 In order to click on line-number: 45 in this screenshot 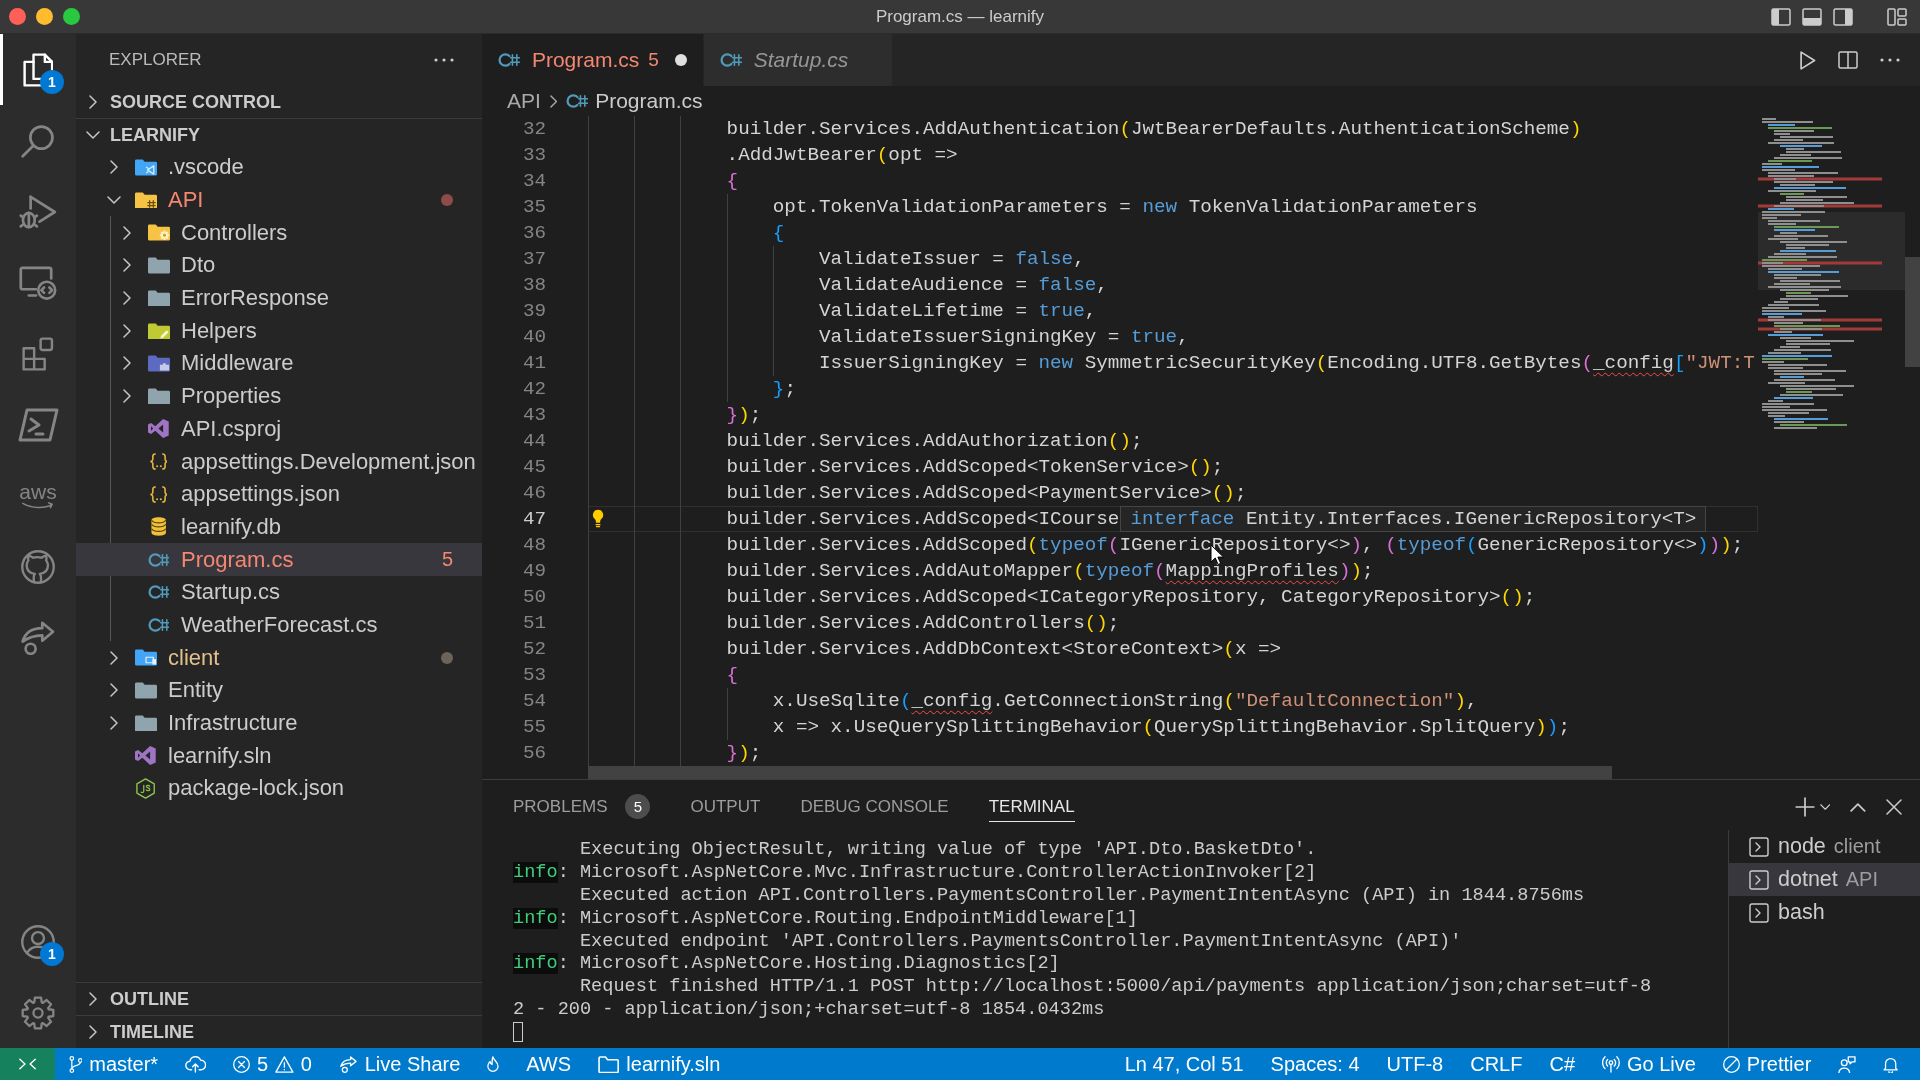, I will do `click(534, 467)`.